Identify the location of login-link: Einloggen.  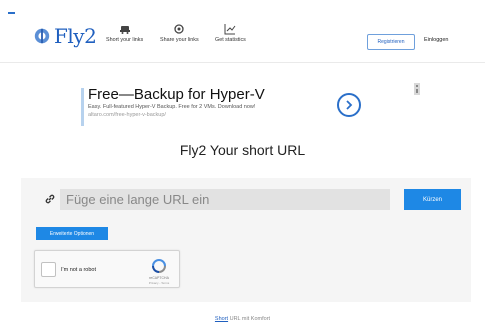
(436, 40).